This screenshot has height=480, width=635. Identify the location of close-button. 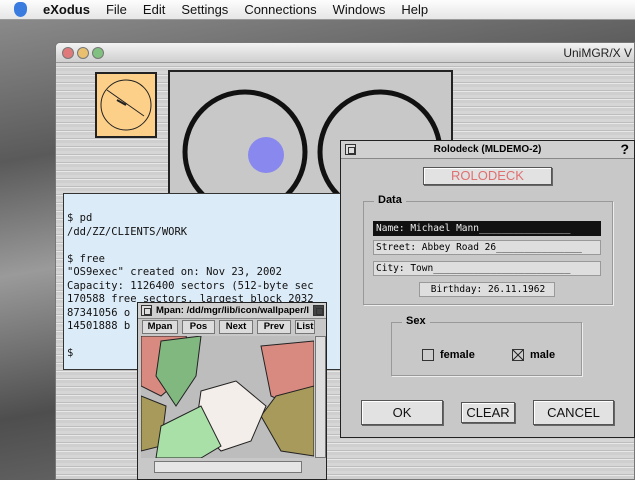
(68, 53).